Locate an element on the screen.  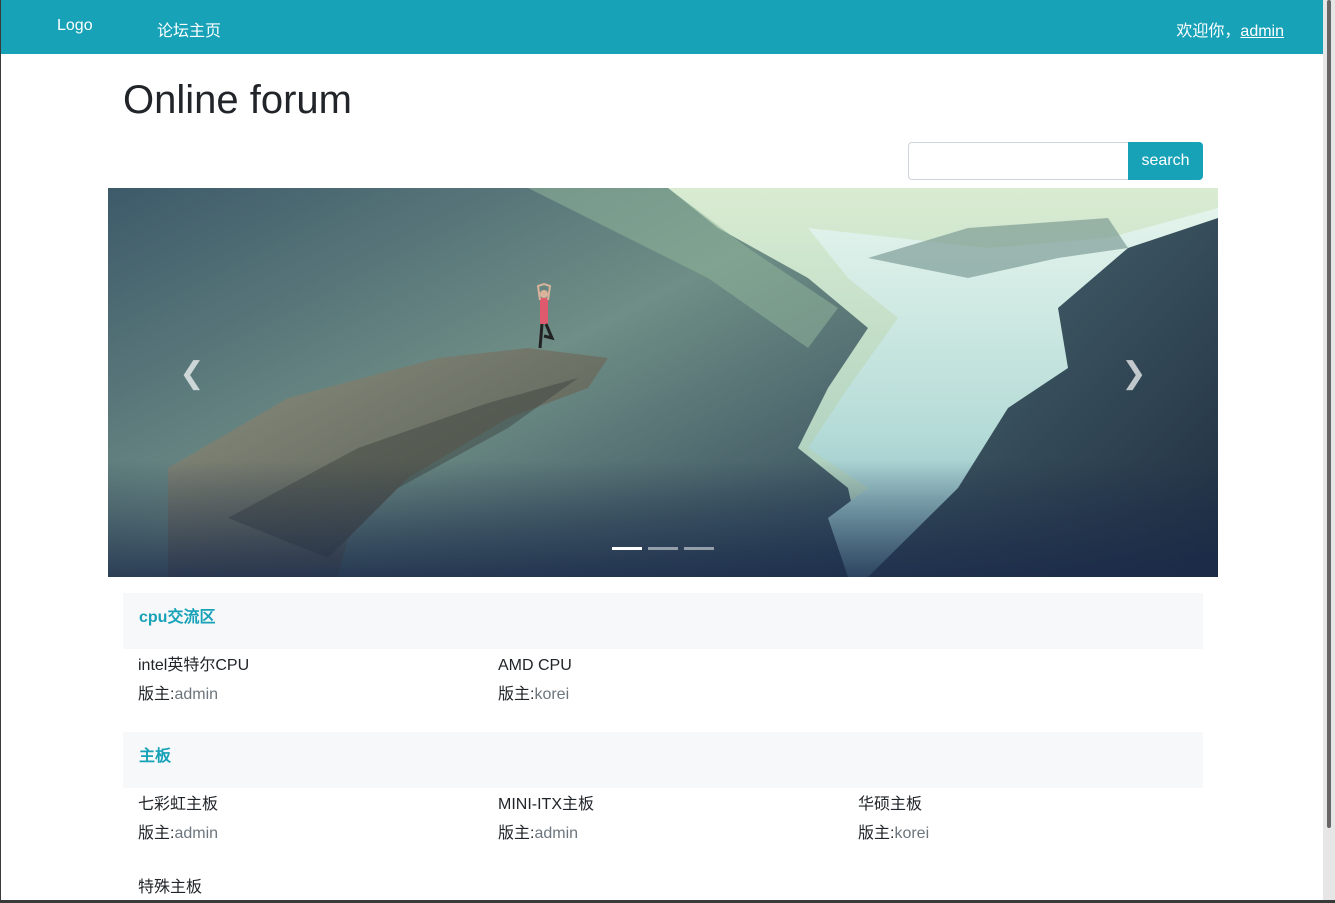
section-title: cpu交流区 is located at coordinates (177, 615).